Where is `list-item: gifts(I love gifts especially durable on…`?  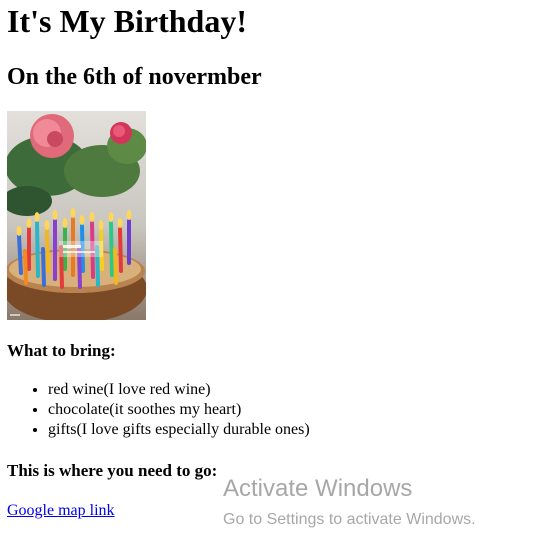
list-item: gifts(I love gifts especially durable on… is located at coordinates (179, 430).